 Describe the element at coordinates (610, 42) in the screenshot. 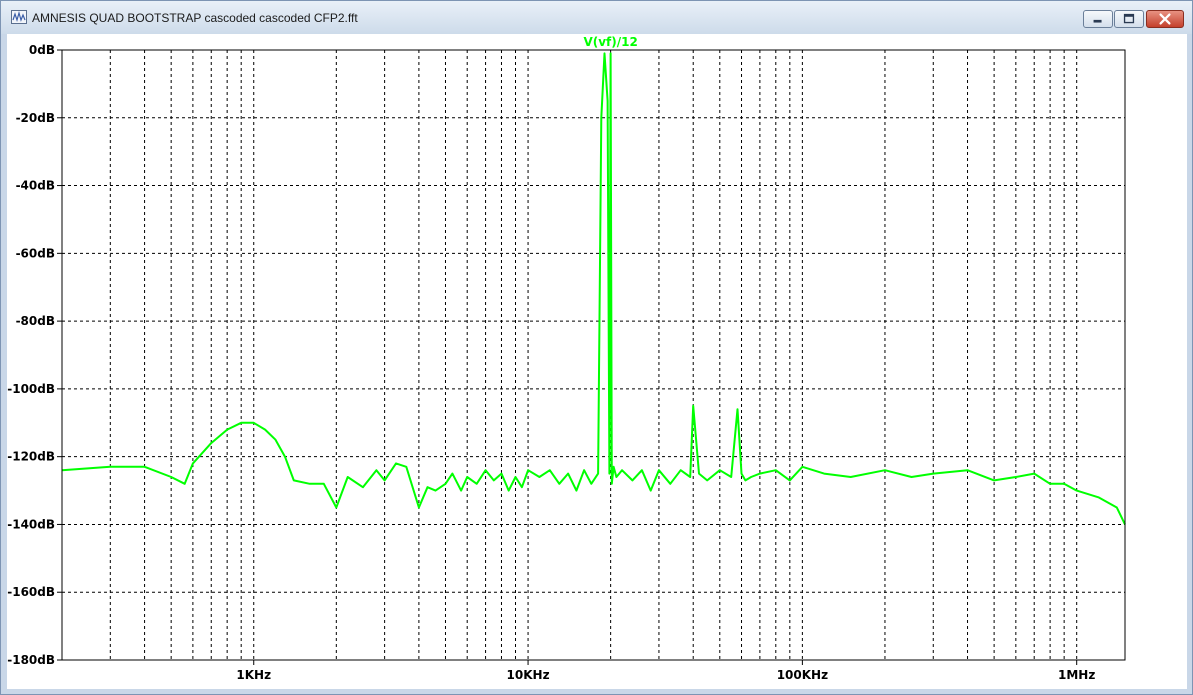

I see `series-legend: V(vf)/12` at that location.